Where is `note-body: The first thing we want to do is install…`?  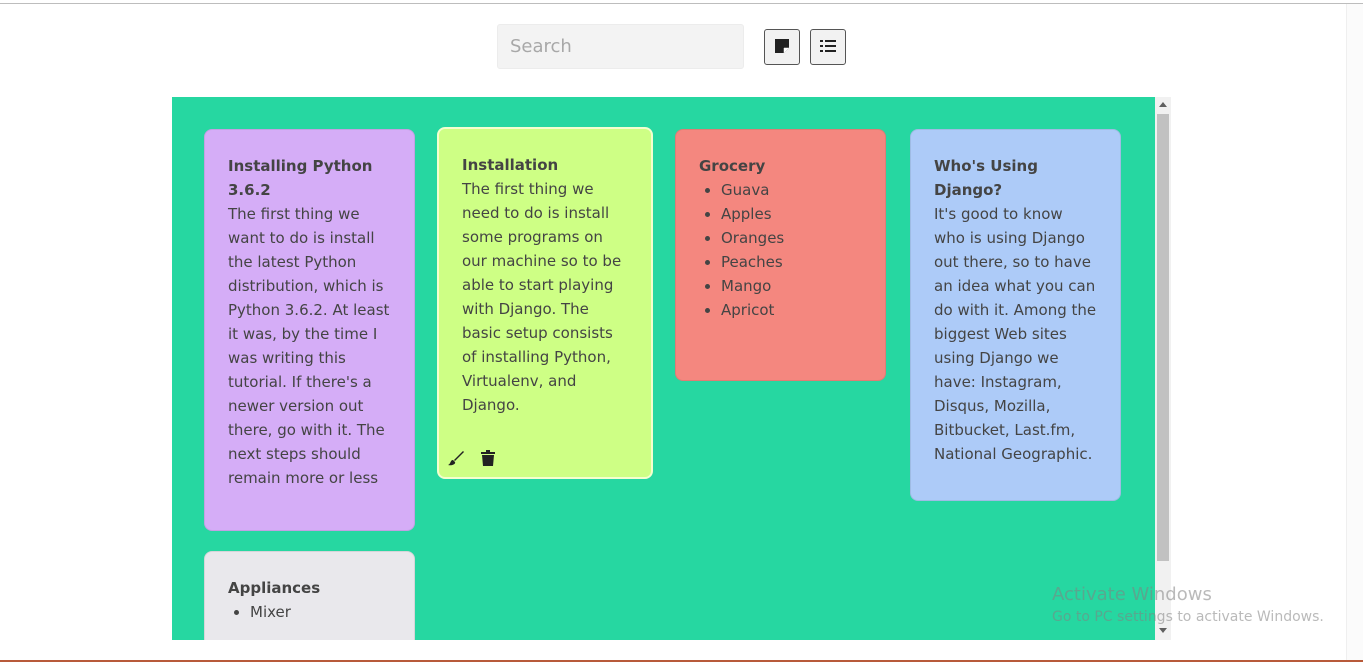
note-body: The first thing we want to do is install… is located at coordinates (309, 346).